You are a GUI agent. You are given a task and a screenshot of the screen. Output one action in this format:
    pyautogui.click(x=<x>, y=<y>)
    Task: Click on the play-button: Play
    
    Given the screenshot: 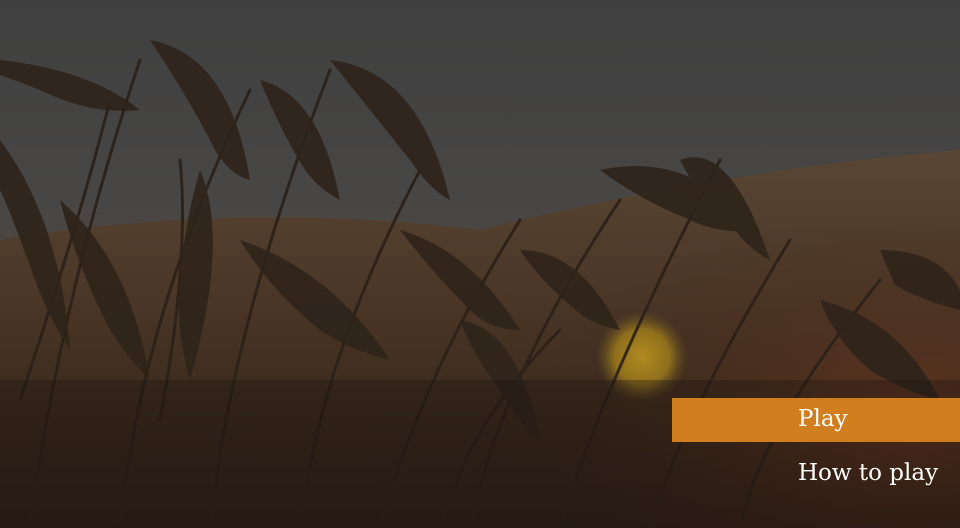 What is the action you would take?
    pyautogui.click(x=816, y=420)
    